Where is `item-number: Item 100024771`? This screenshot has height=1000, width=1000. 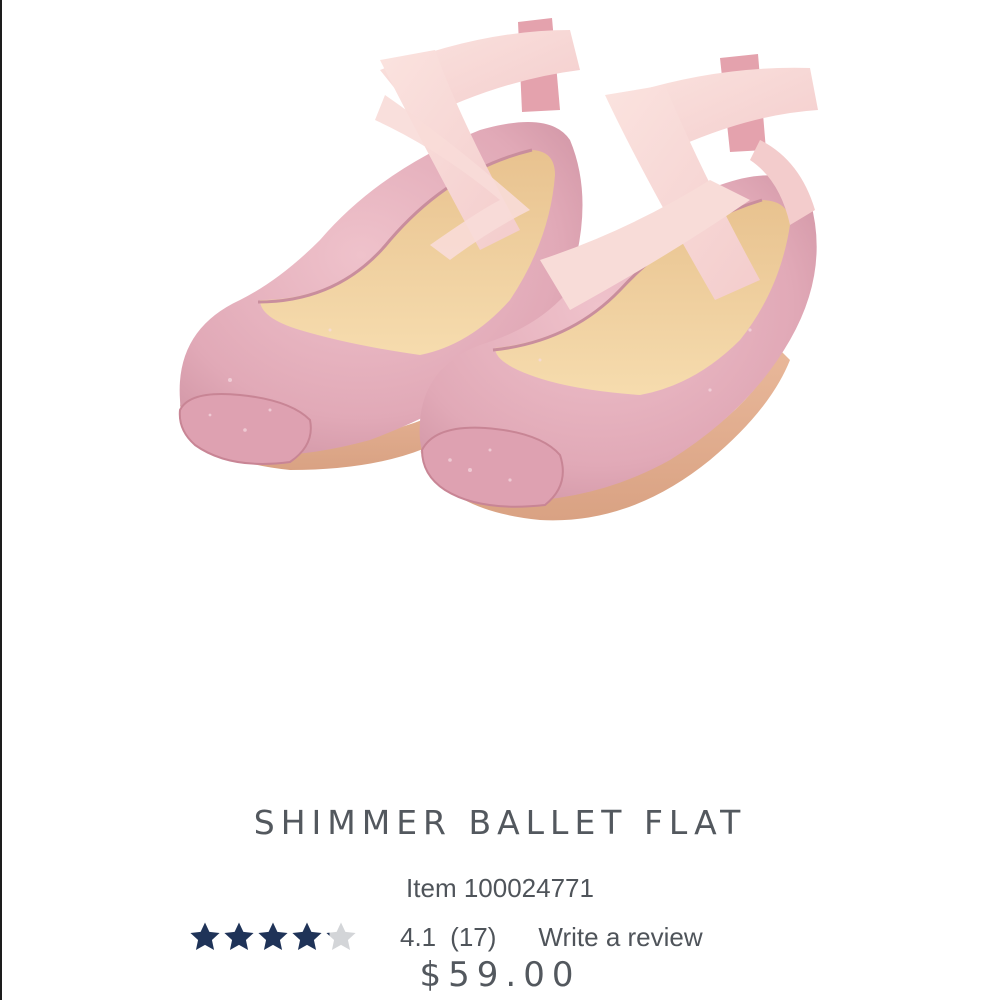 item-number: Item 100024771 is located at coordinates (500, 888).